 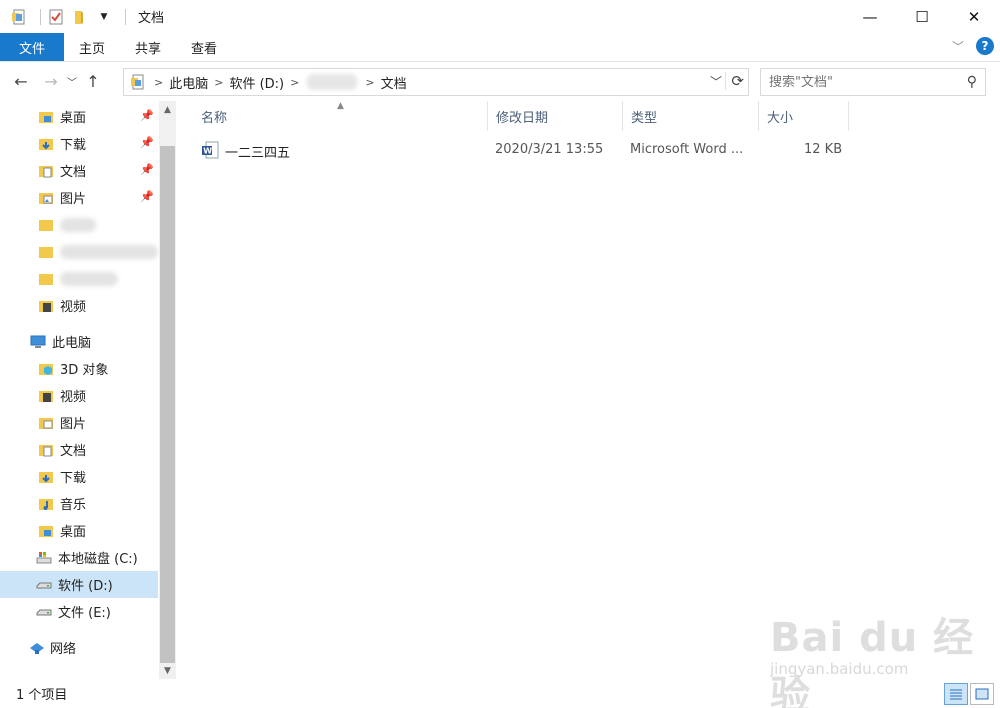 What do you see at coordinates (167, 109) in the screenshot?
I see `scroll-up-arrow-icon: ▲` at bounding box center [167, 109].